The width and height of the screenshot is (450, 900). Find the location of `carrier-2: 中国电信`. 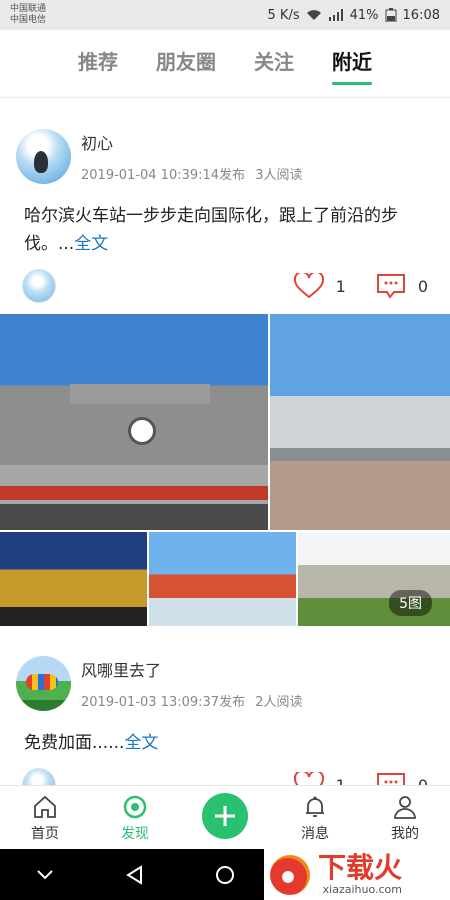

carrier-2: 中国电信 is located at coordinates (28, 20).